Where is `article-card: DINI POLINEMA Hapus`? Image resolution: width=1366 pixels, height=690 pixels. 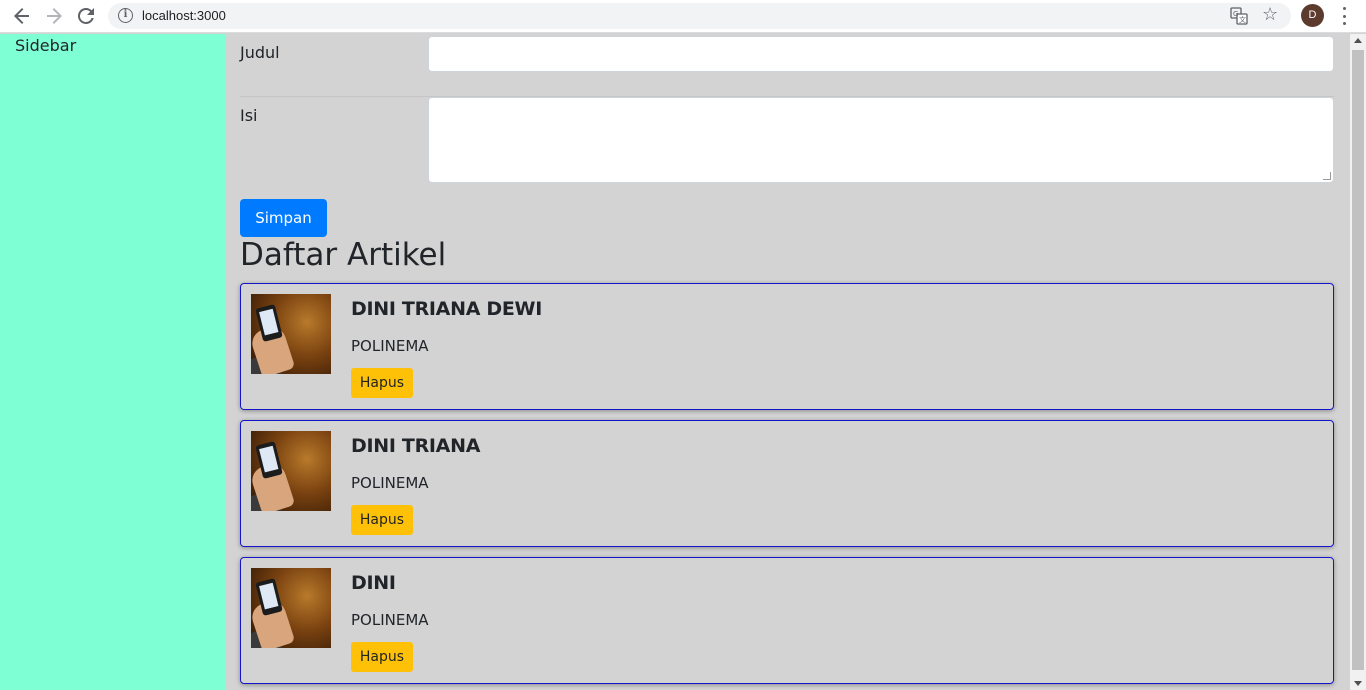 article-card: DINI POLINEMA Hapus is located at coordinates (787, 620).